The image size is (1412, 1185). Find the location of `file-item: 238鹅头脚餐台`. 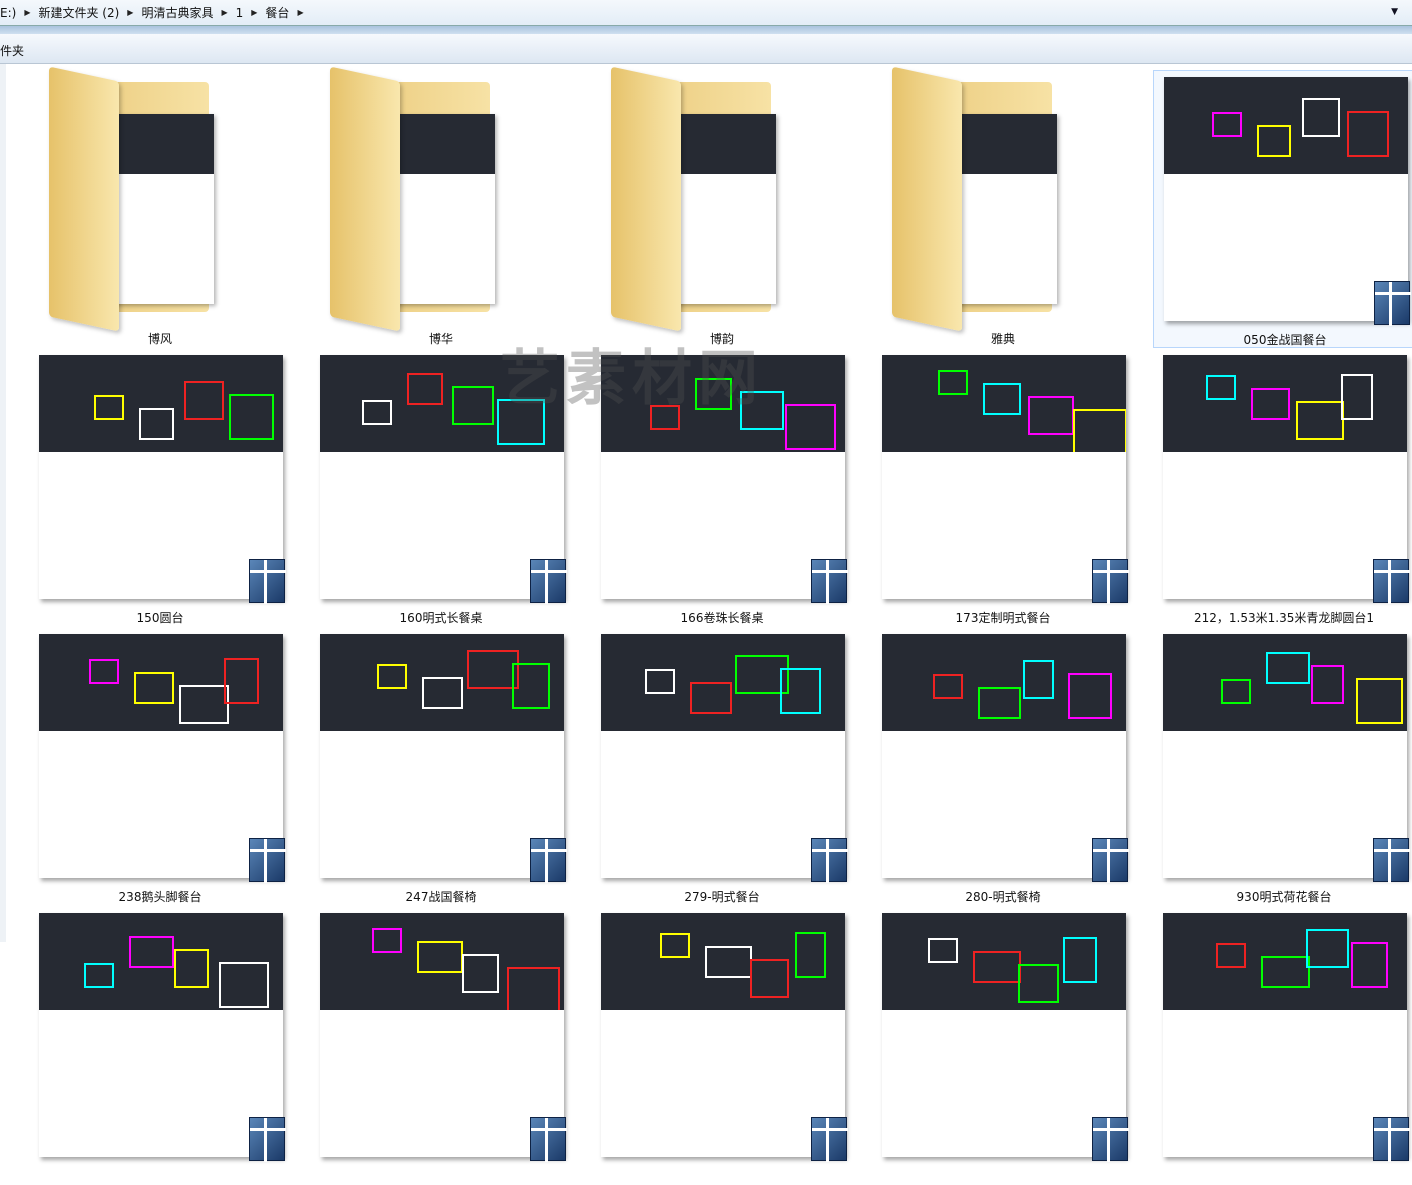

file-item: 238鹅头脚餐台 is located at coordinates (160, 767).